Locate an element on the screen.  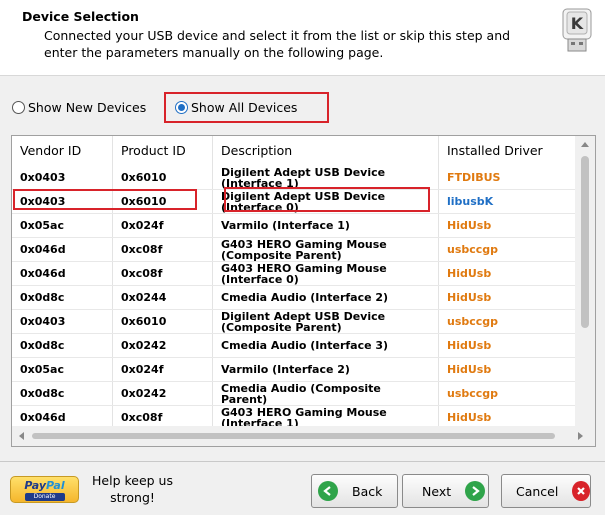
back-arrow-icon is located at coordinates (328, 491).